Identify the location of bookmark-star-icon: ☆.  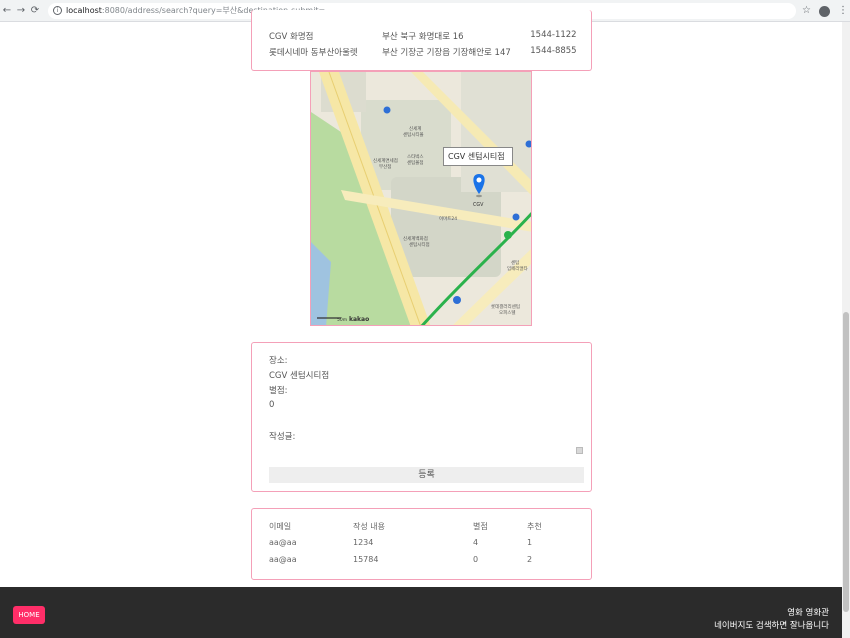
(806, 11).